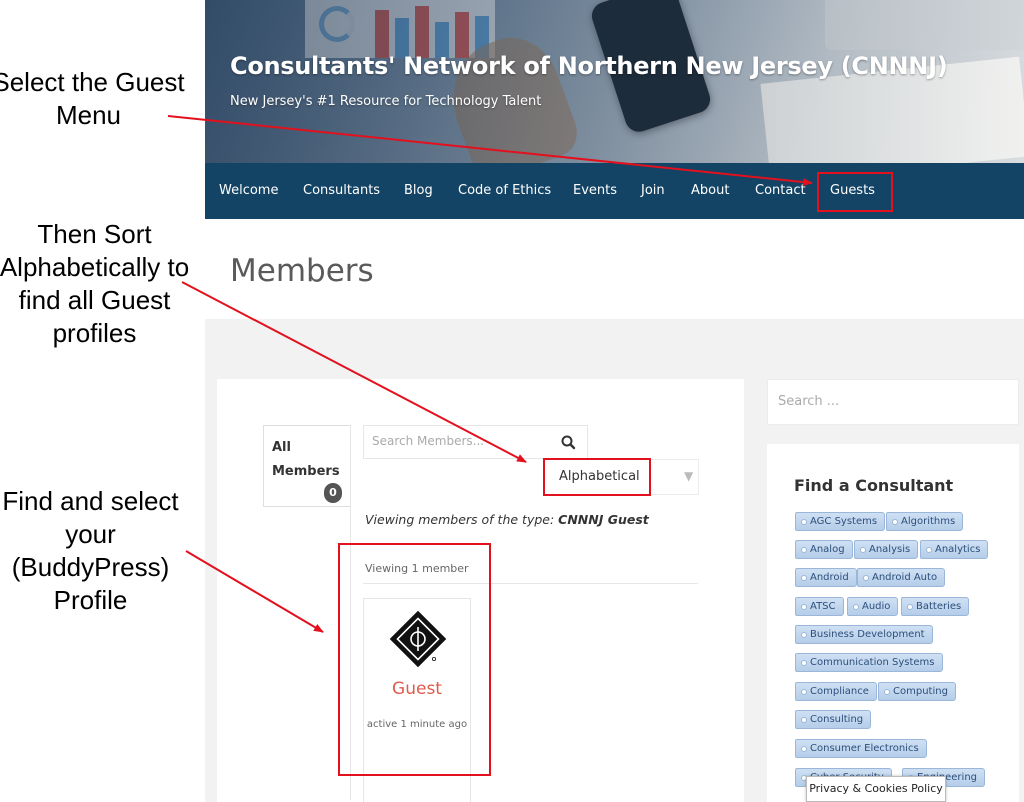 The image size is (1024, 802). What do you see at coordinates (826, 577) in the screenshot?
I see `tag-link: Android` at bounding box center [826, 577].